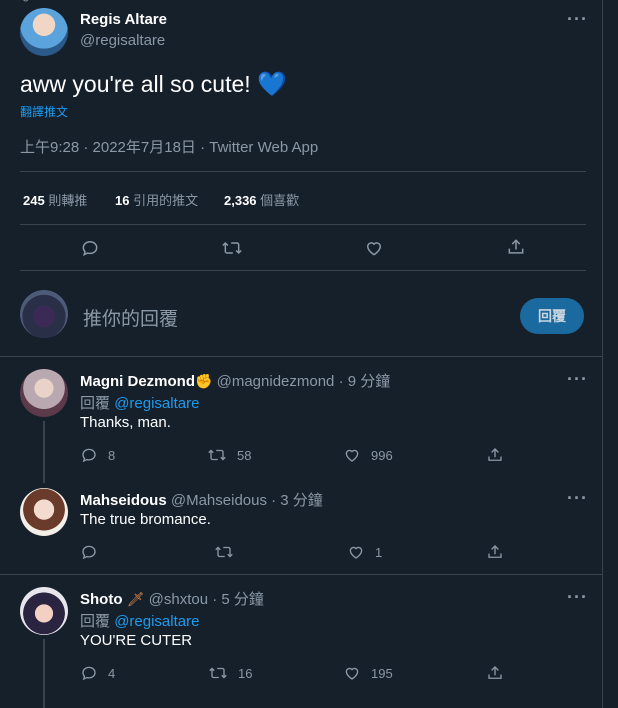 Image resolution: width=618 pixels, height=708 pixels. I want to click on reply-count: 8, so click(112, 455).